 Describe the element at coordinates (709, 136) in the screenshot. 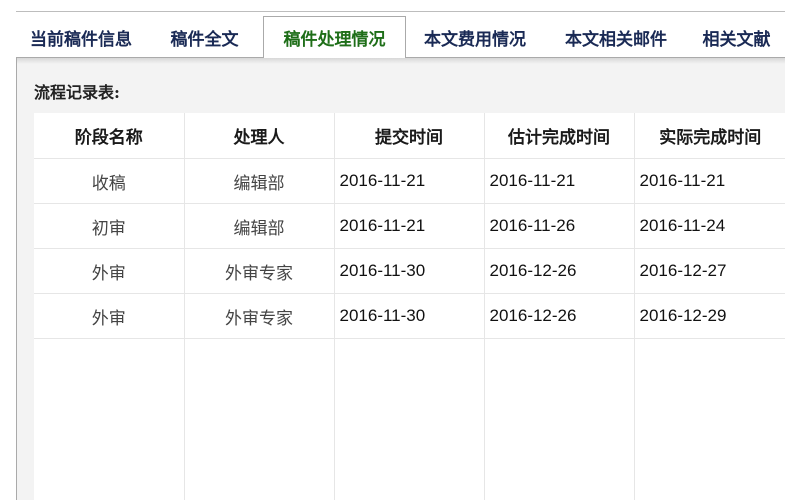

I see `column-header-actual-completion: 实际完成时间` at that location.